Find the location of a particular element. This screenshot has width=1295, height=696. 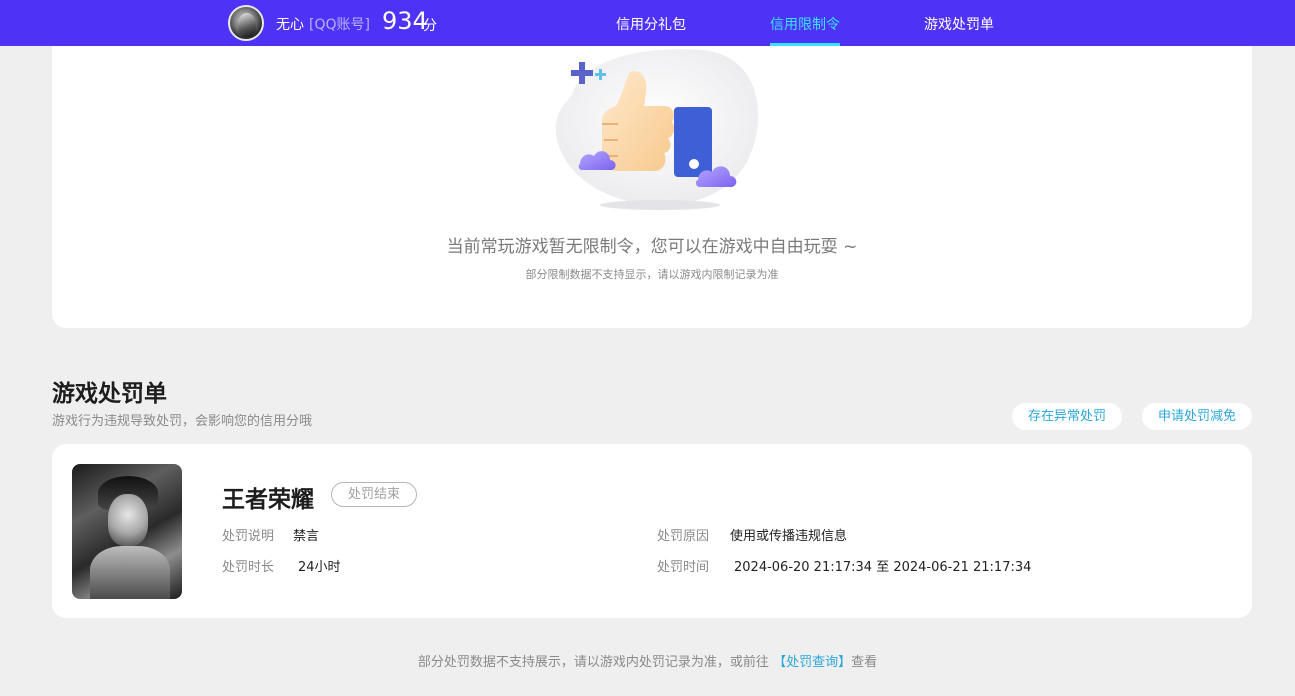

punish-duration-value: 24小时 is located at coordinates (319, 567).